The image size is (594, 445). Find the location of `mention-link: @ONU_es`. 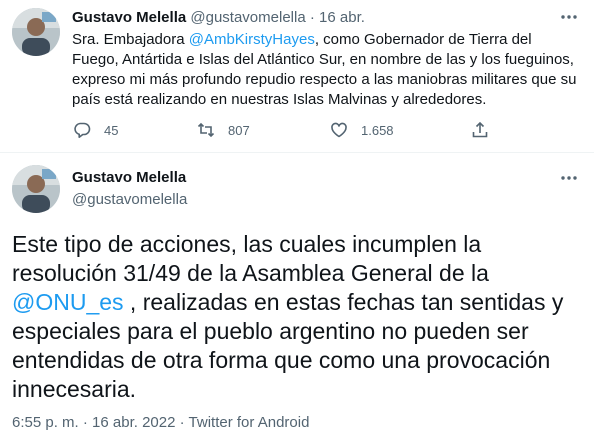

mention-link: @ONU_es is located at coordinates (68, 302).